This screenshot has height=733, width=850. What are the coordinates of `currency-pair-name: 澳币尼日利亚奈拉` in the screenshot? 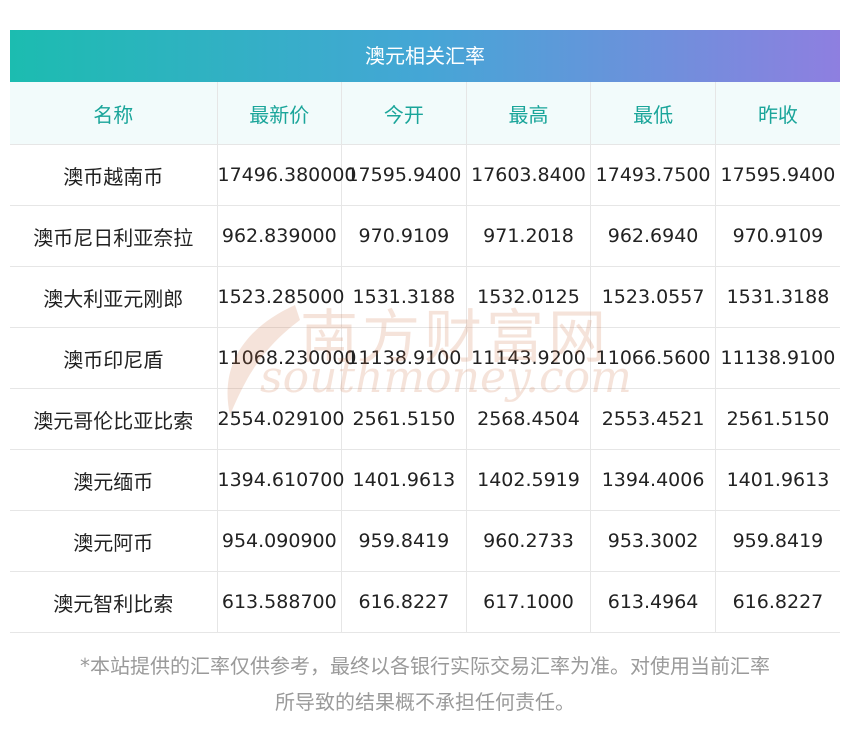 It's located at (114, 236).